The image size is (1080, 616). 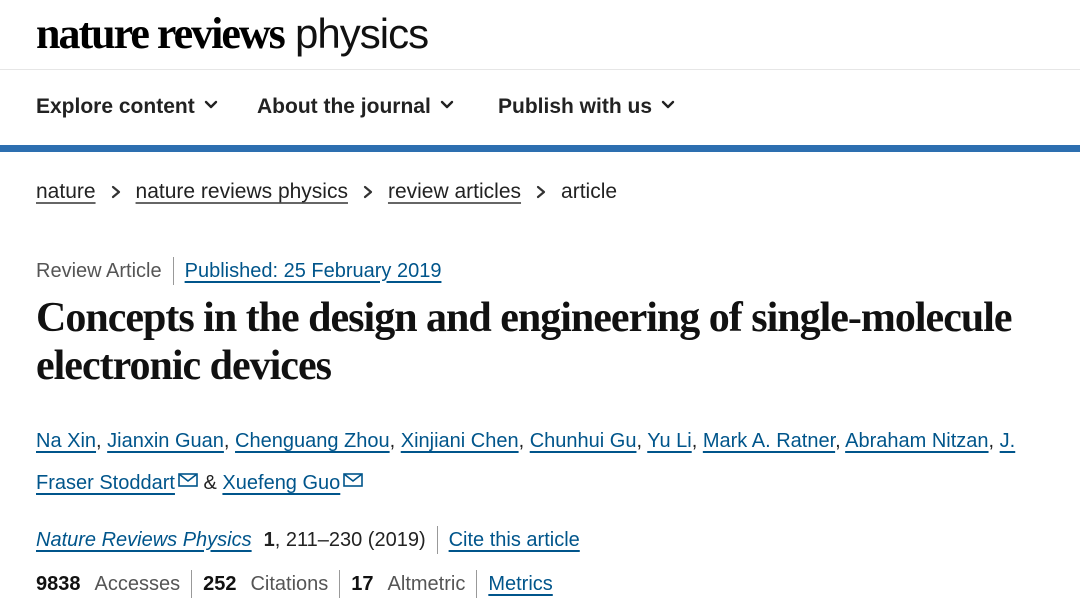 What do you see at coordinates (437, 540) in the screenshot?
I see `citation-divider` at bounding box center [437, 540].